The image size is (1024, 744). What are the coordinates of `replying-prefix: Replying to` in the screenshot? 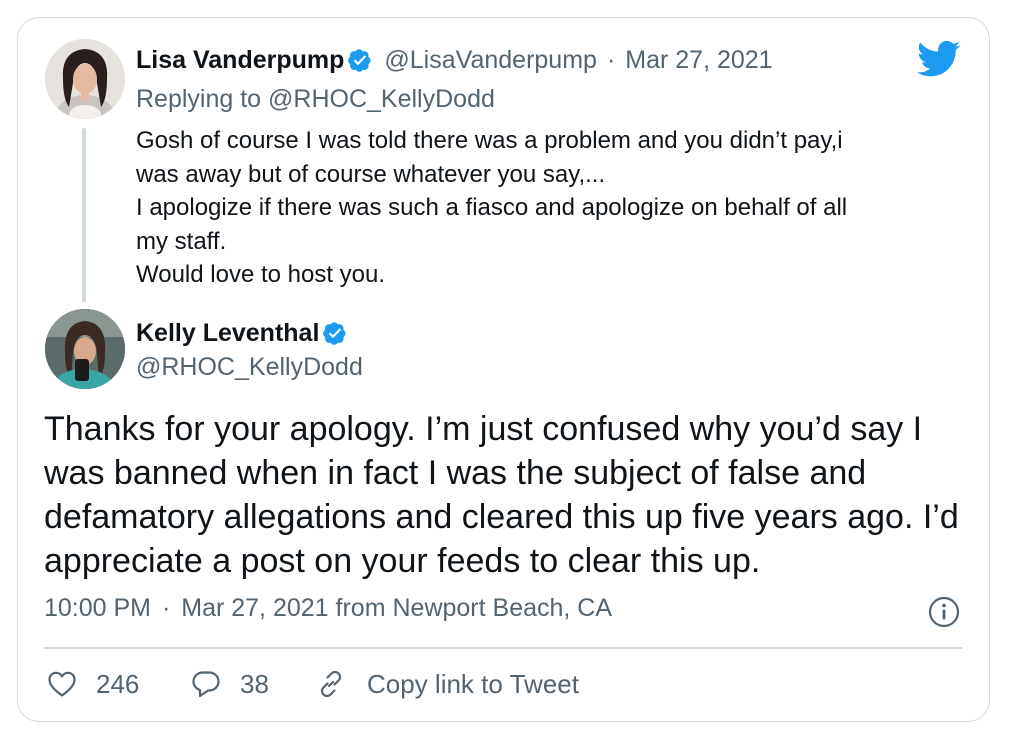 It's located at (199, 99).